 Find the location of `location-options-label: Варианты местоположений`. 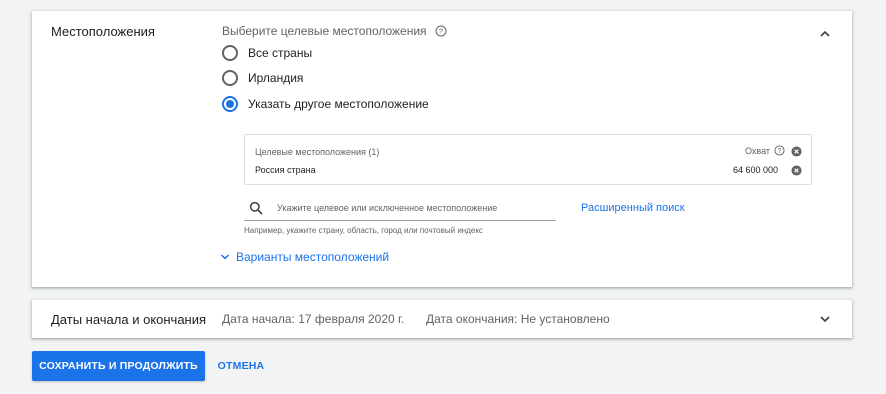

location-options-label: Варианты местоположений is located at coordinates (313, 257).